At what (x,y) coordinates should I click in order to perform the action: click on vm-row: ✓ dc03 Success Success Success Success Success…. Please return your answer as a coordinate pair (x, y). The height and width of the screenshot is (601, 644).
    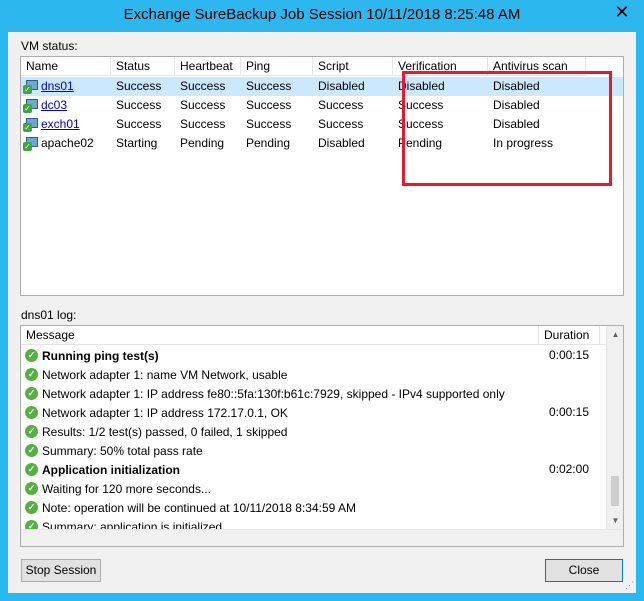
    Looking at the image, I should click on (322, 105).